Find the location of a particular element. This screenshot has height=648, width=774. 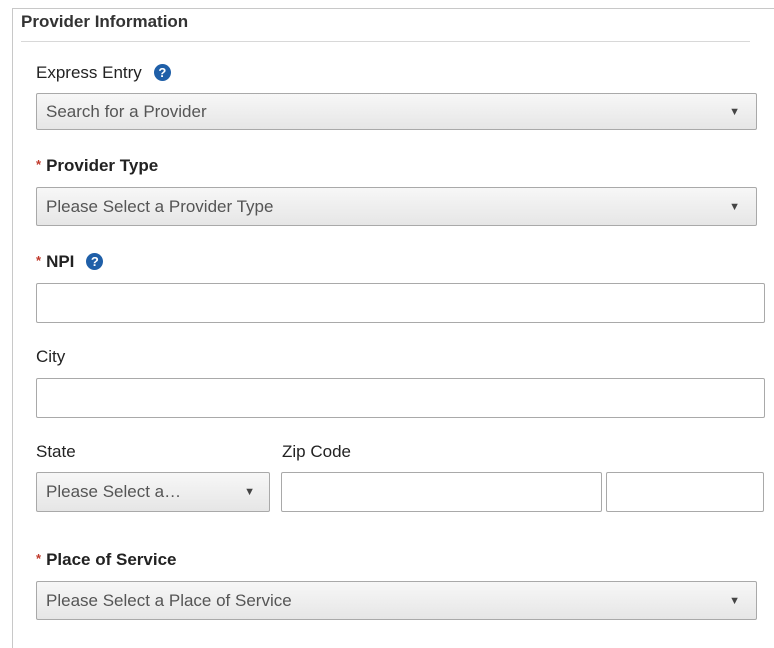

section-title: Provider Information is located at coordinates (105, 21).